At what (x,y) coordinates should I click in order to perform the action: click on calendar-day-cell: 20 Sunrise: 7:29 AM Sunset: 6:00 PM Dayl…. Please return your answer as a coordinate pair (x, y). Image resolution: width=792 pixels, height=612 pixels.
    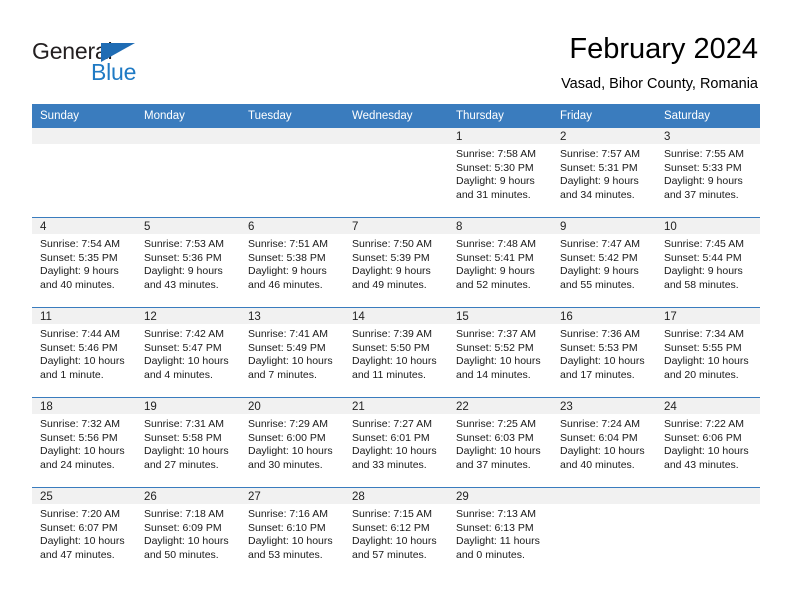
    Looking at the image, I should click on (292, 442).